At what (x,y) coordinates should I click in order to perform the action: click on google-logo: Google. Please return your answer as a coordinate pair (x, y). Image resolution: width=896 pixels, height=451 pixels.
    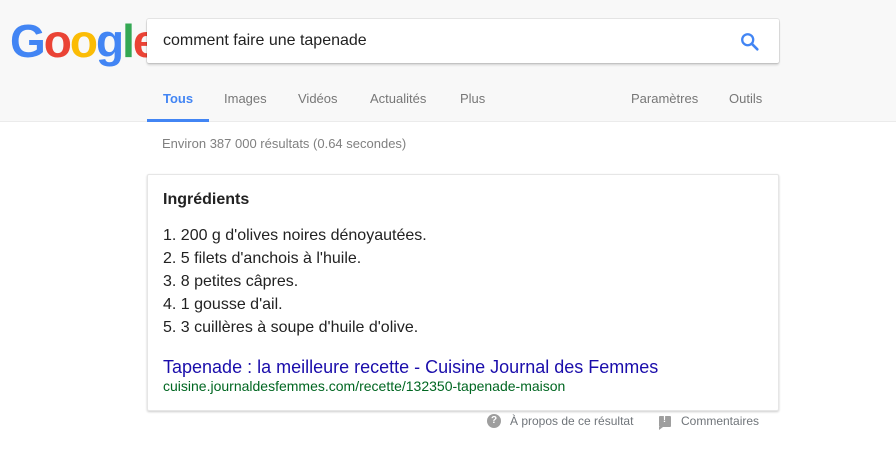
    Looking at the image, I should click on (84, 41).